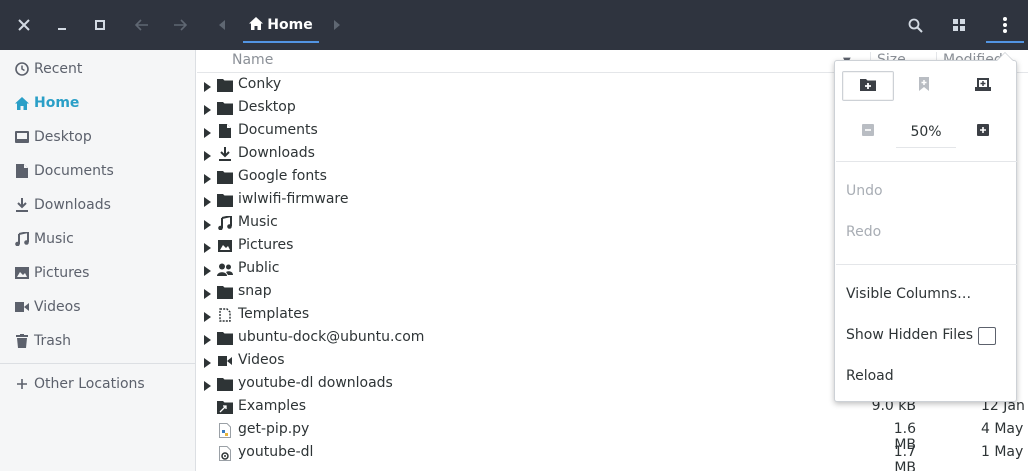 Image resolution: width=1028 pixels, height=471 pixels. I want to click on sidebar-item-documents: Documents, so click(97, 171).